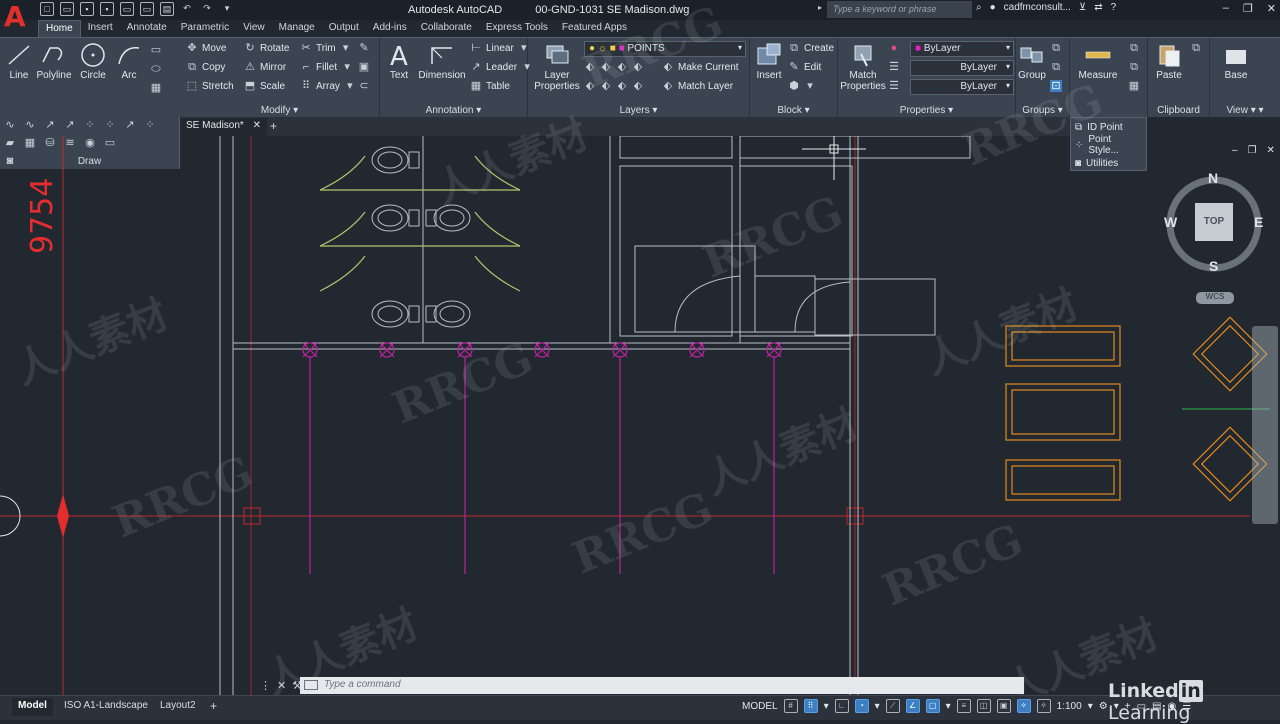 Image resolution: width=1280 pixels, height=724 pixels. Describe the element at coordinates (932, 706) in the screenshot. I see `object-snap-icon: ▢` at that location.